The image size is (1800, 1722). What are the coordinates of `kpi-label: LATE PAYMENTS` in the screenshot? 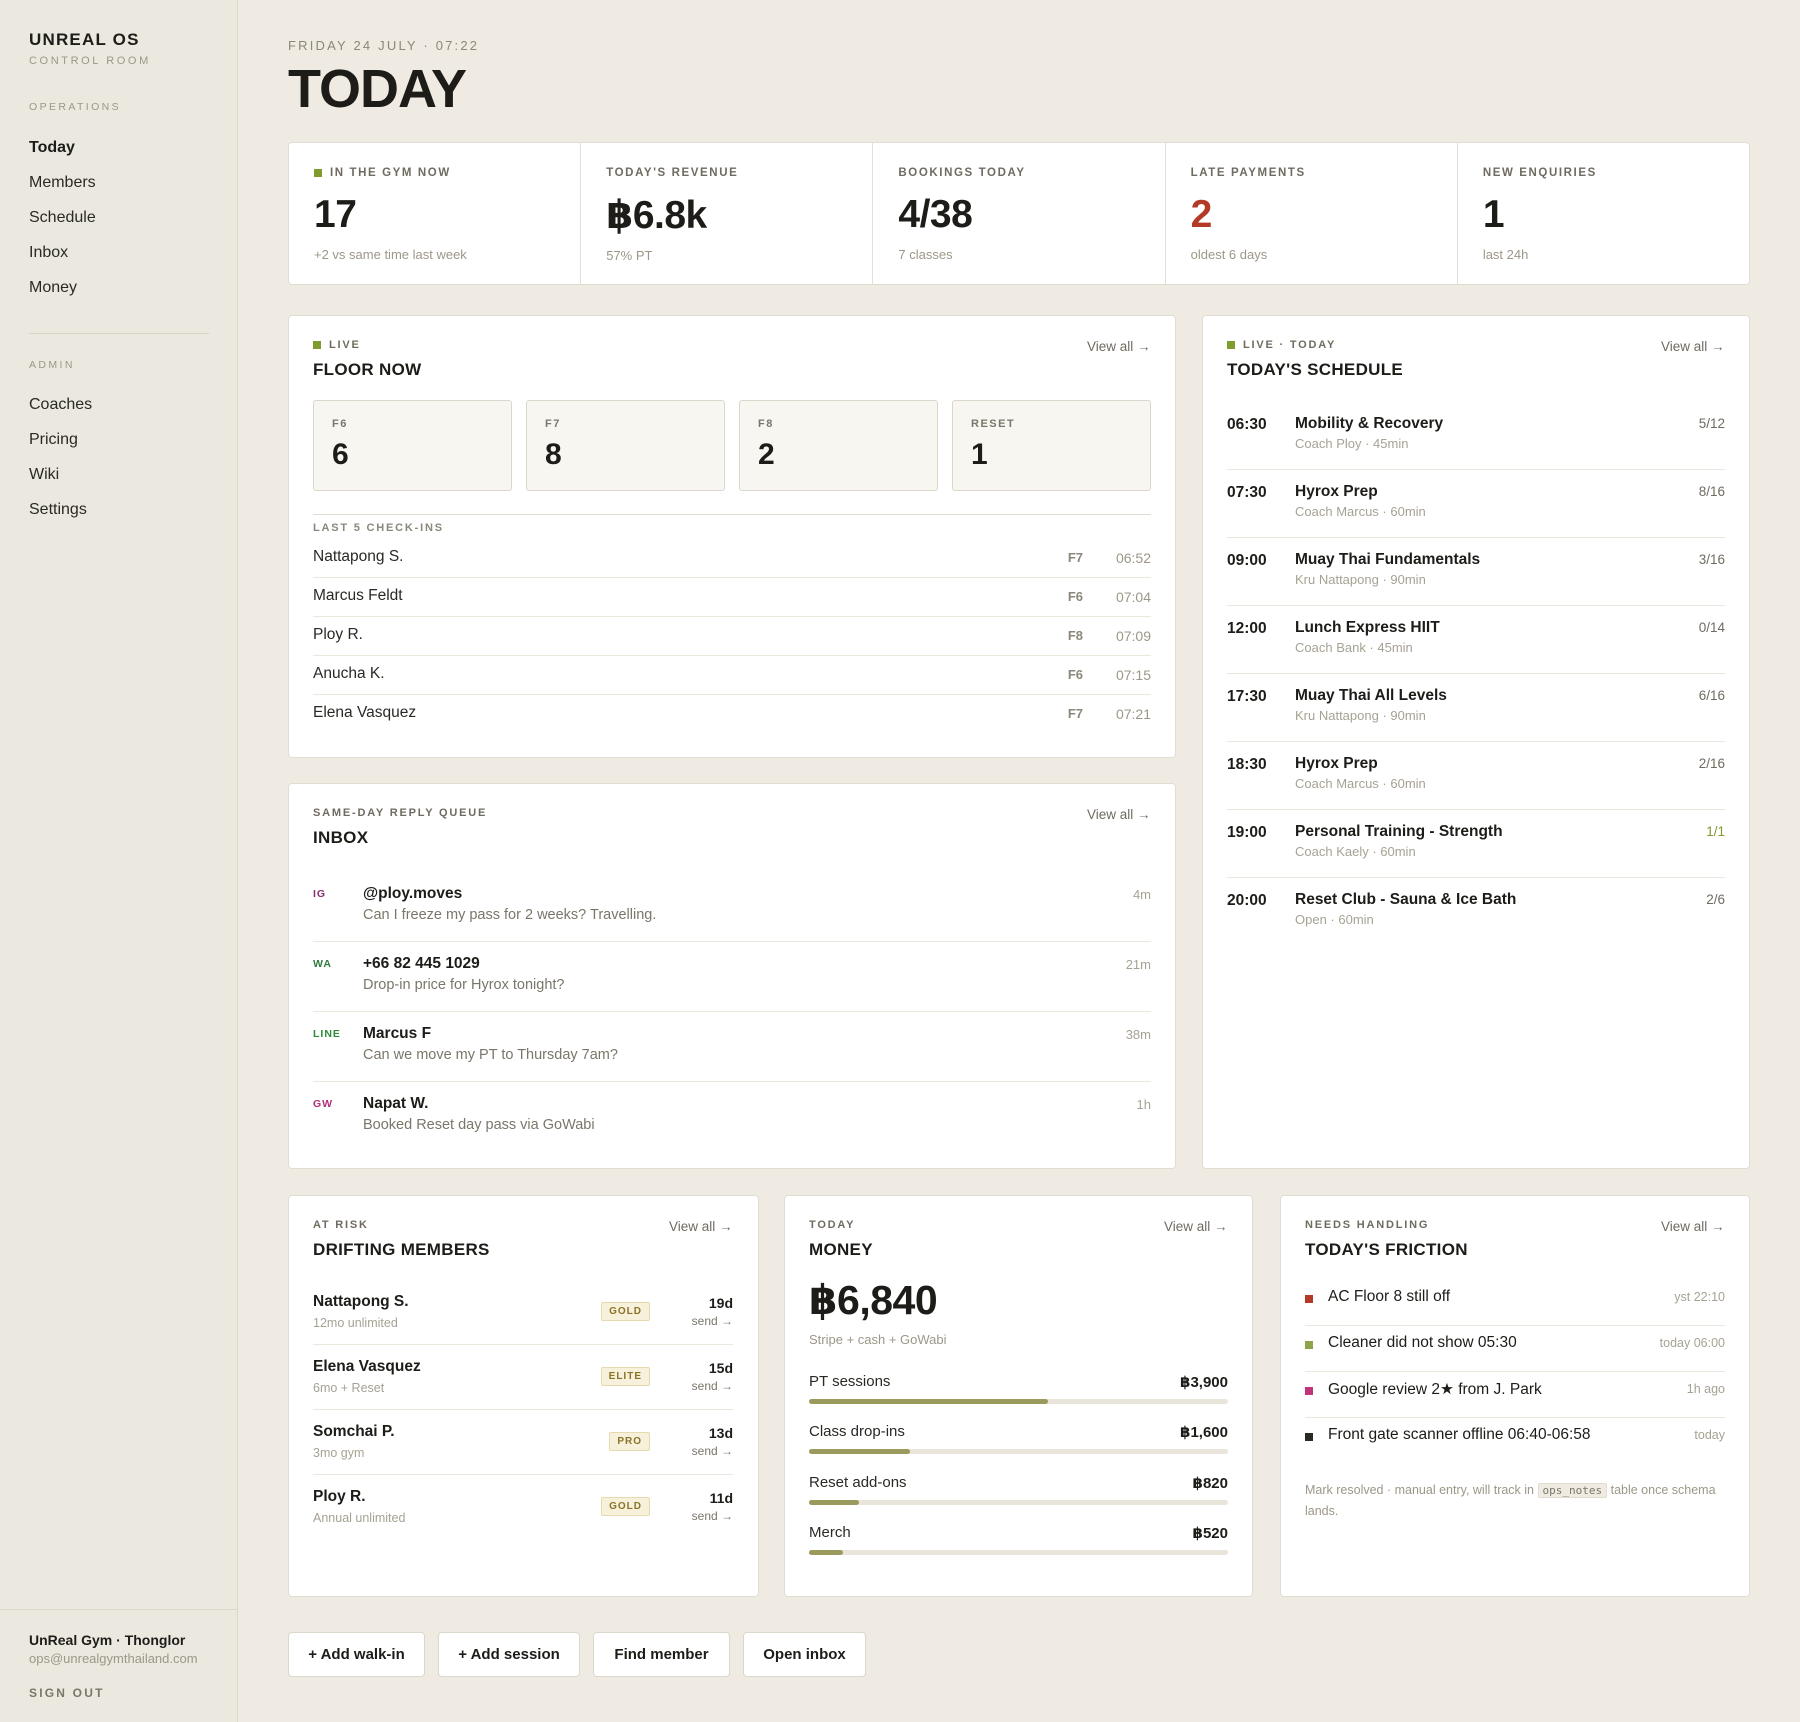 It's located at (1248, 173).